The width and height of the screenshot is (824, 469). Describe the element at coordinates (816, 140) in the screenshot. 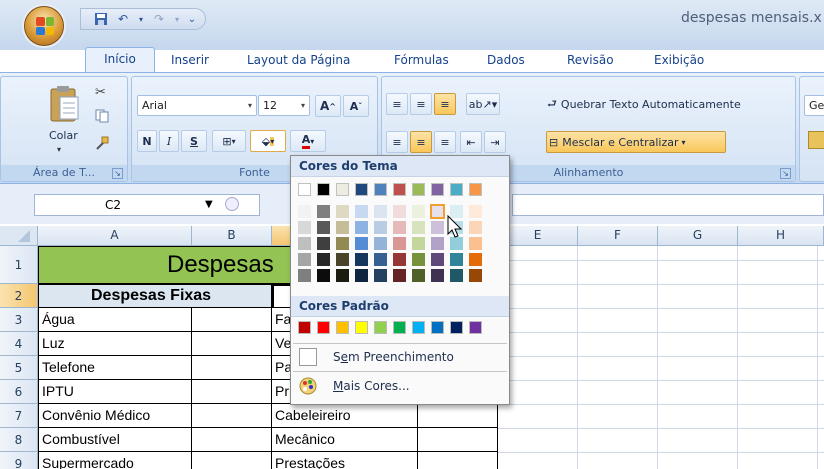

I see `accounting-format-icon` at that location.